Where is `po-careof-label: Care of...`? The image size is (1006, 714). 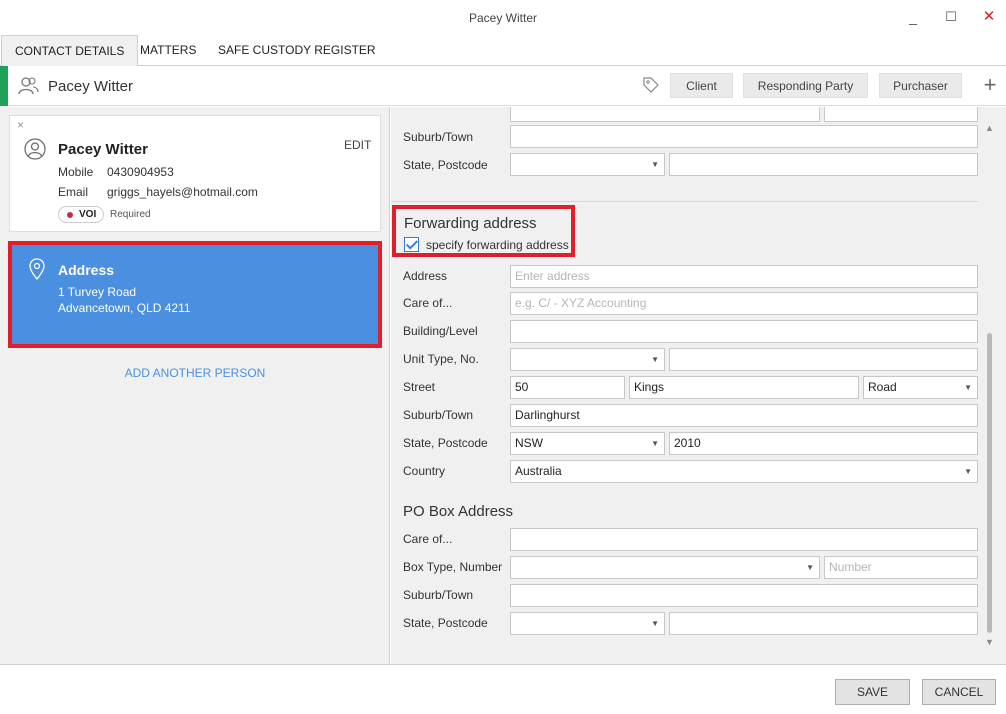
po-careof-label: Care of... is located at coordinates (428, 539).